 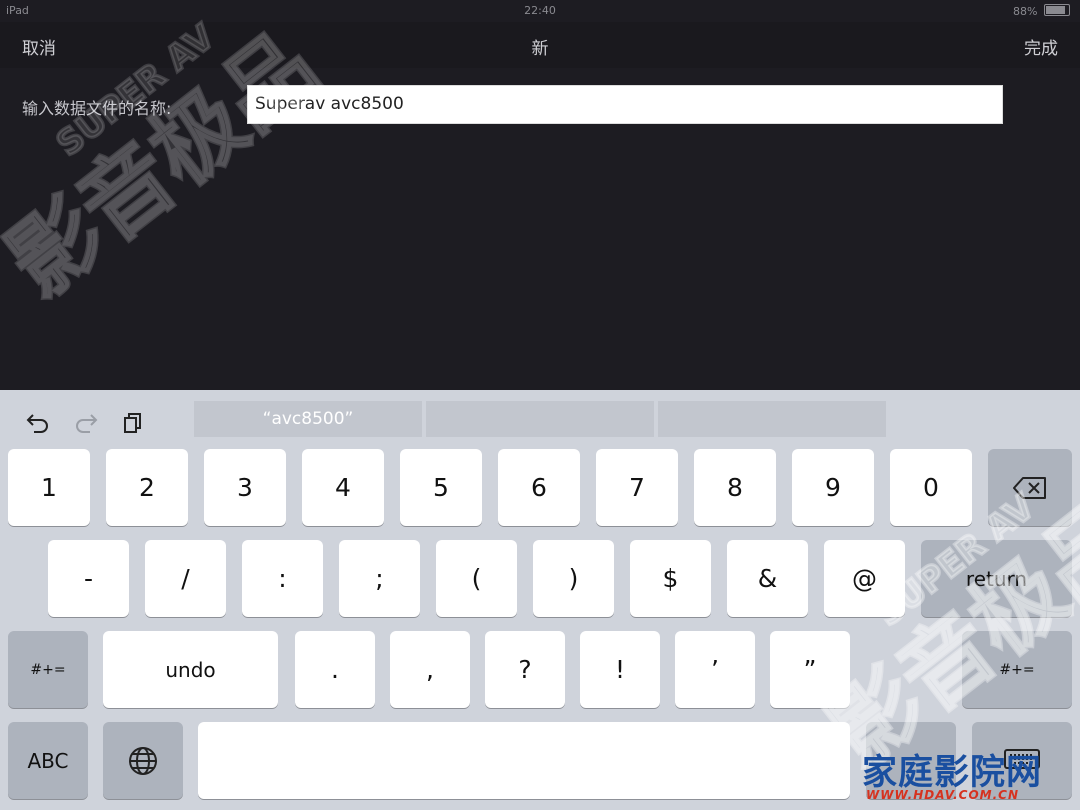 I want to click on backspace-icon, so click(x=1029, y=487).